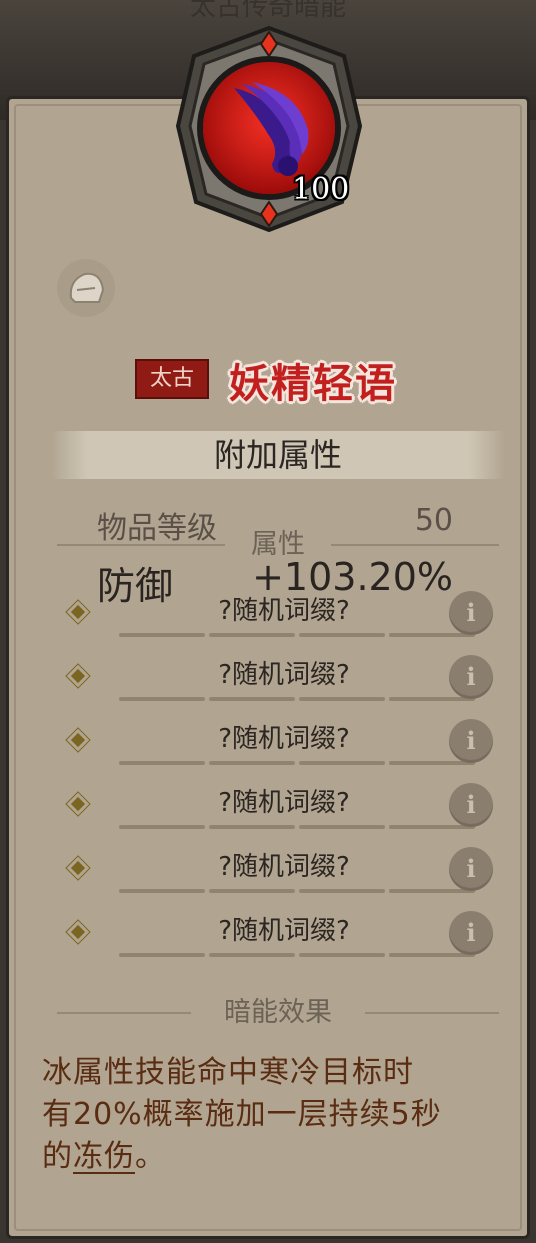 The height and width of the screenshot is (1243, 536). I want to click on dark-energy-description: 冰属性技能命中寒冷目标时 有20%概率施加一层持续5秒 的冻伤。, so click(277, 1115).